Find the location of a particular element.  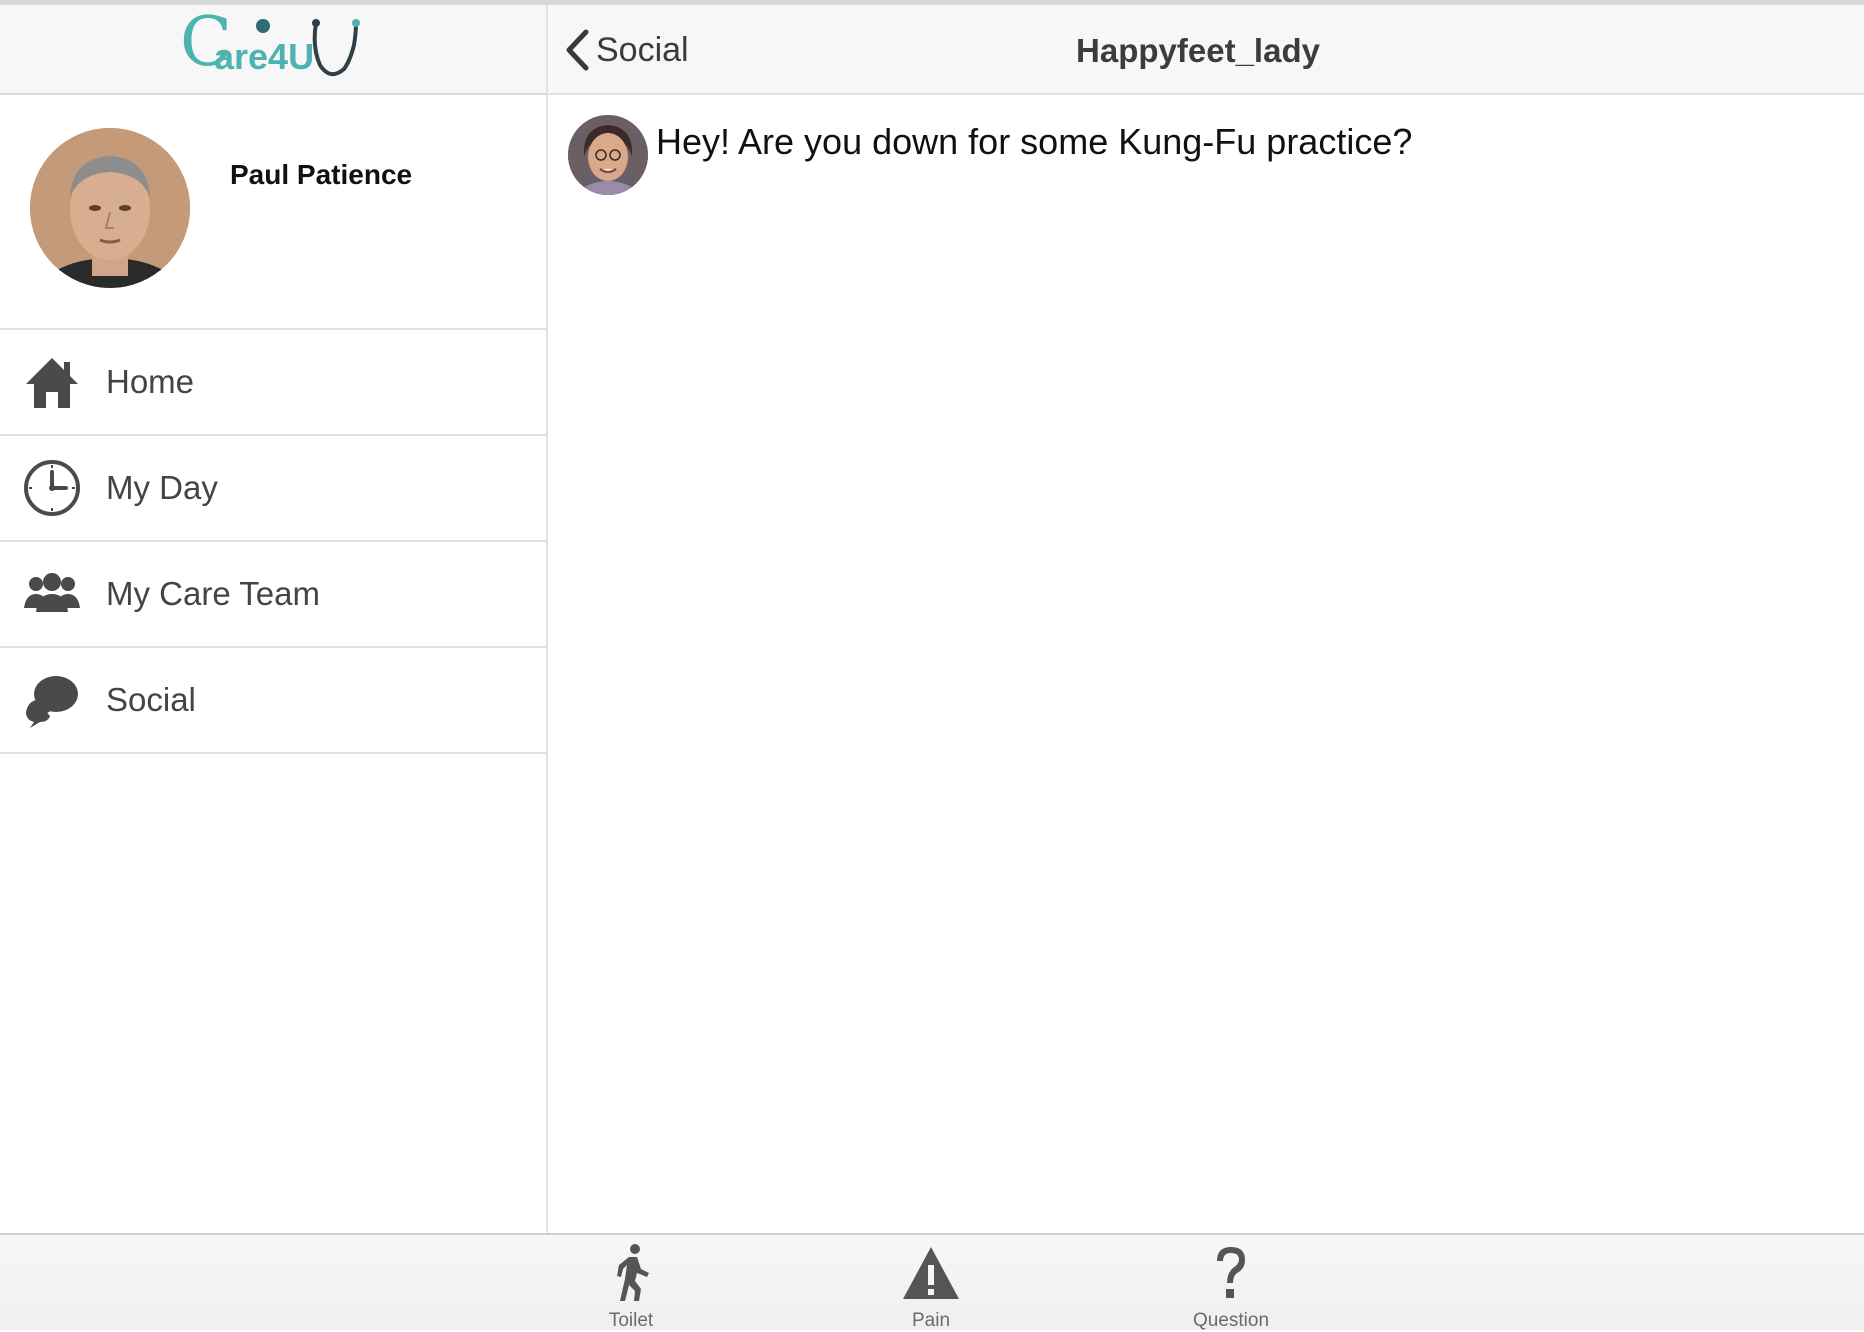

sidebar-item-home: Home is located at coordinates (273, 383).